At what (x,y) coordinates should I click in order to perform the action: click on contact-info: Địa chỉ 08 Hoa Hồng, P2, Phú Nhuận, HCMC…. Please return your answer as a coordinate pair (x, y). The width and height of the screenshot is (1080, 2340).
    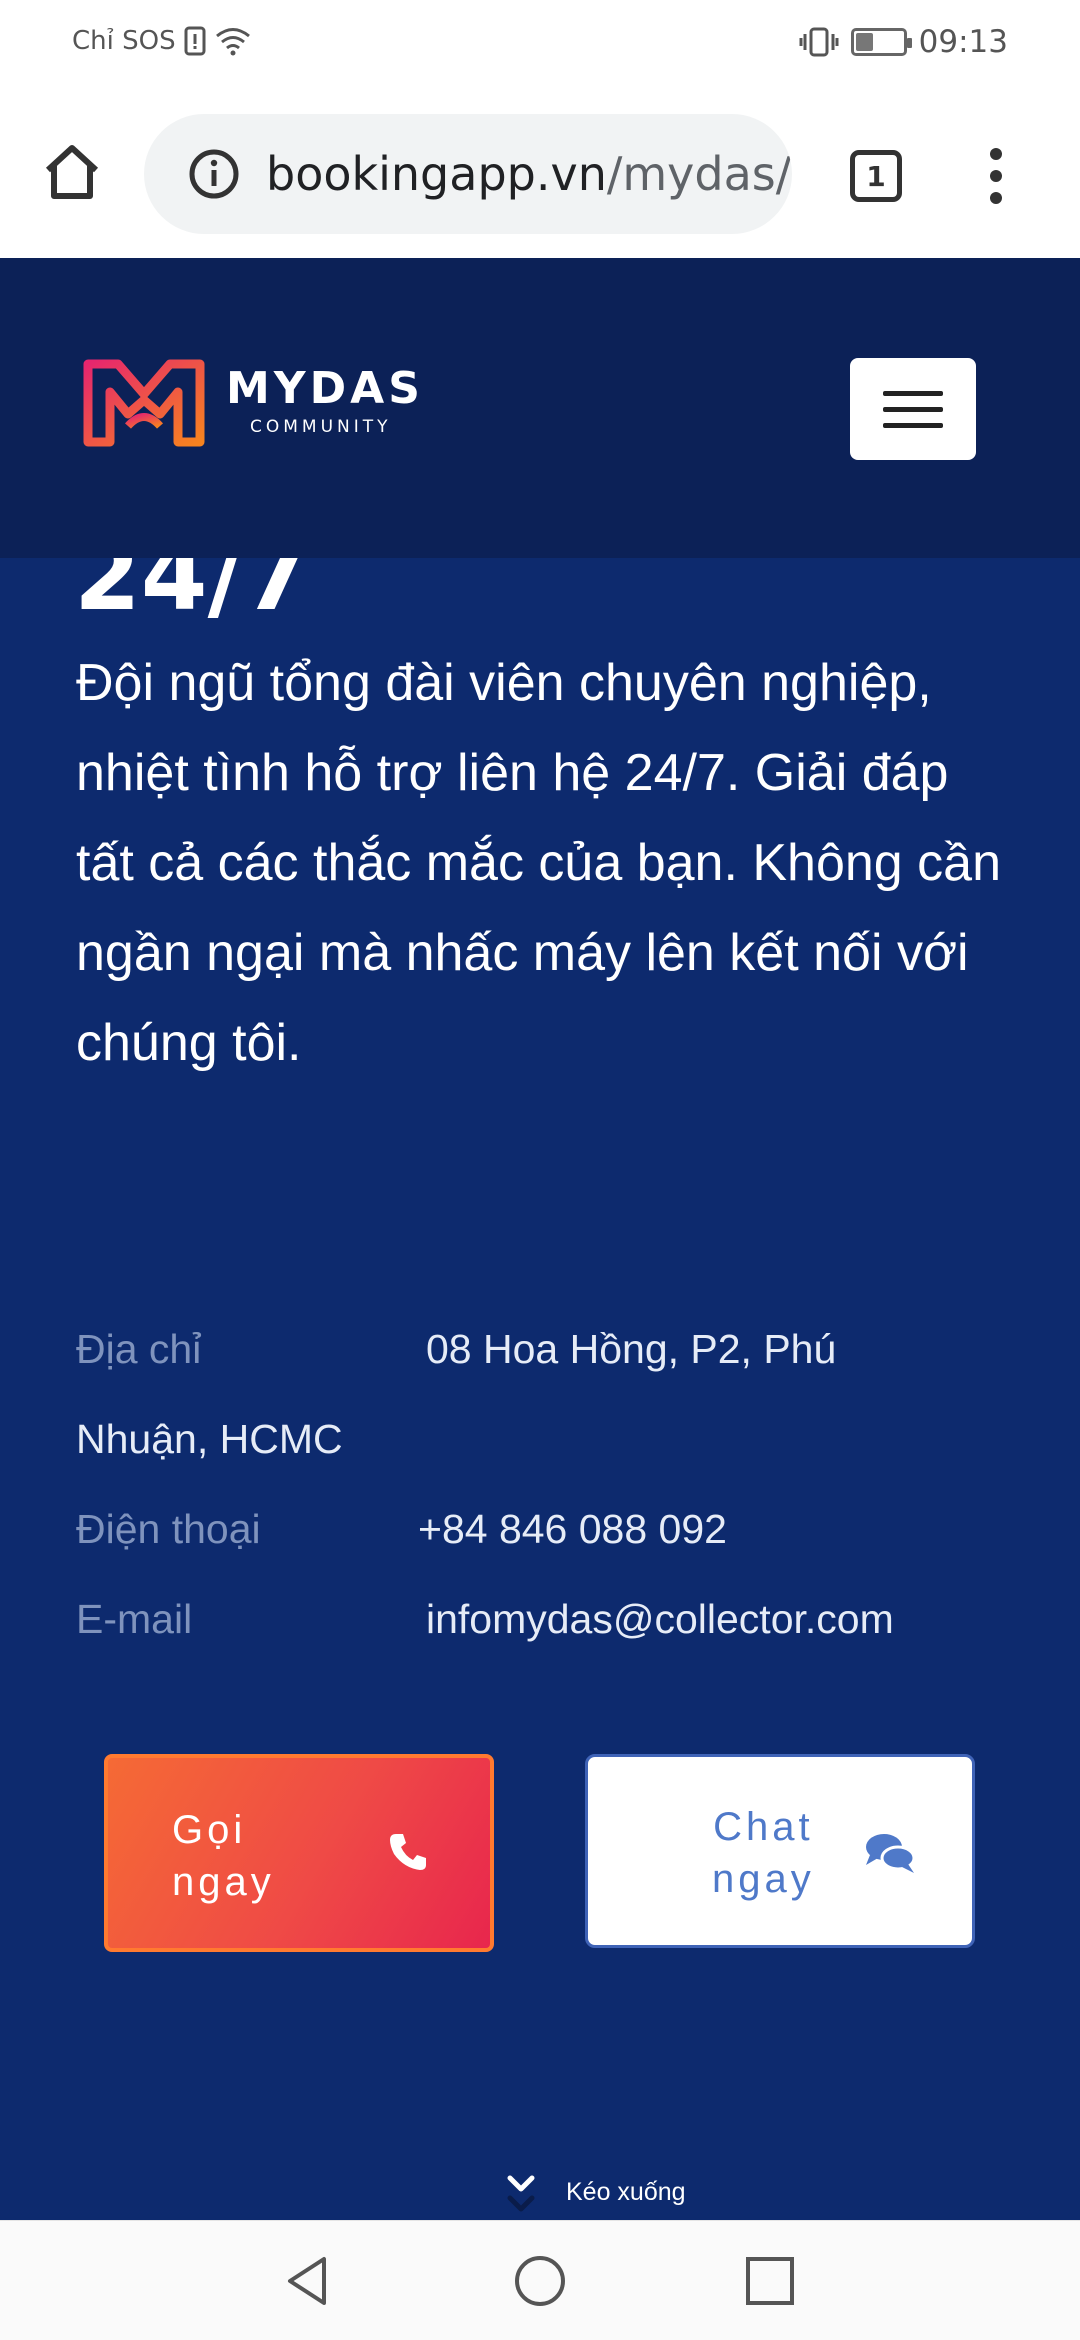
    Looking at the image, I should click on (546, 1484).